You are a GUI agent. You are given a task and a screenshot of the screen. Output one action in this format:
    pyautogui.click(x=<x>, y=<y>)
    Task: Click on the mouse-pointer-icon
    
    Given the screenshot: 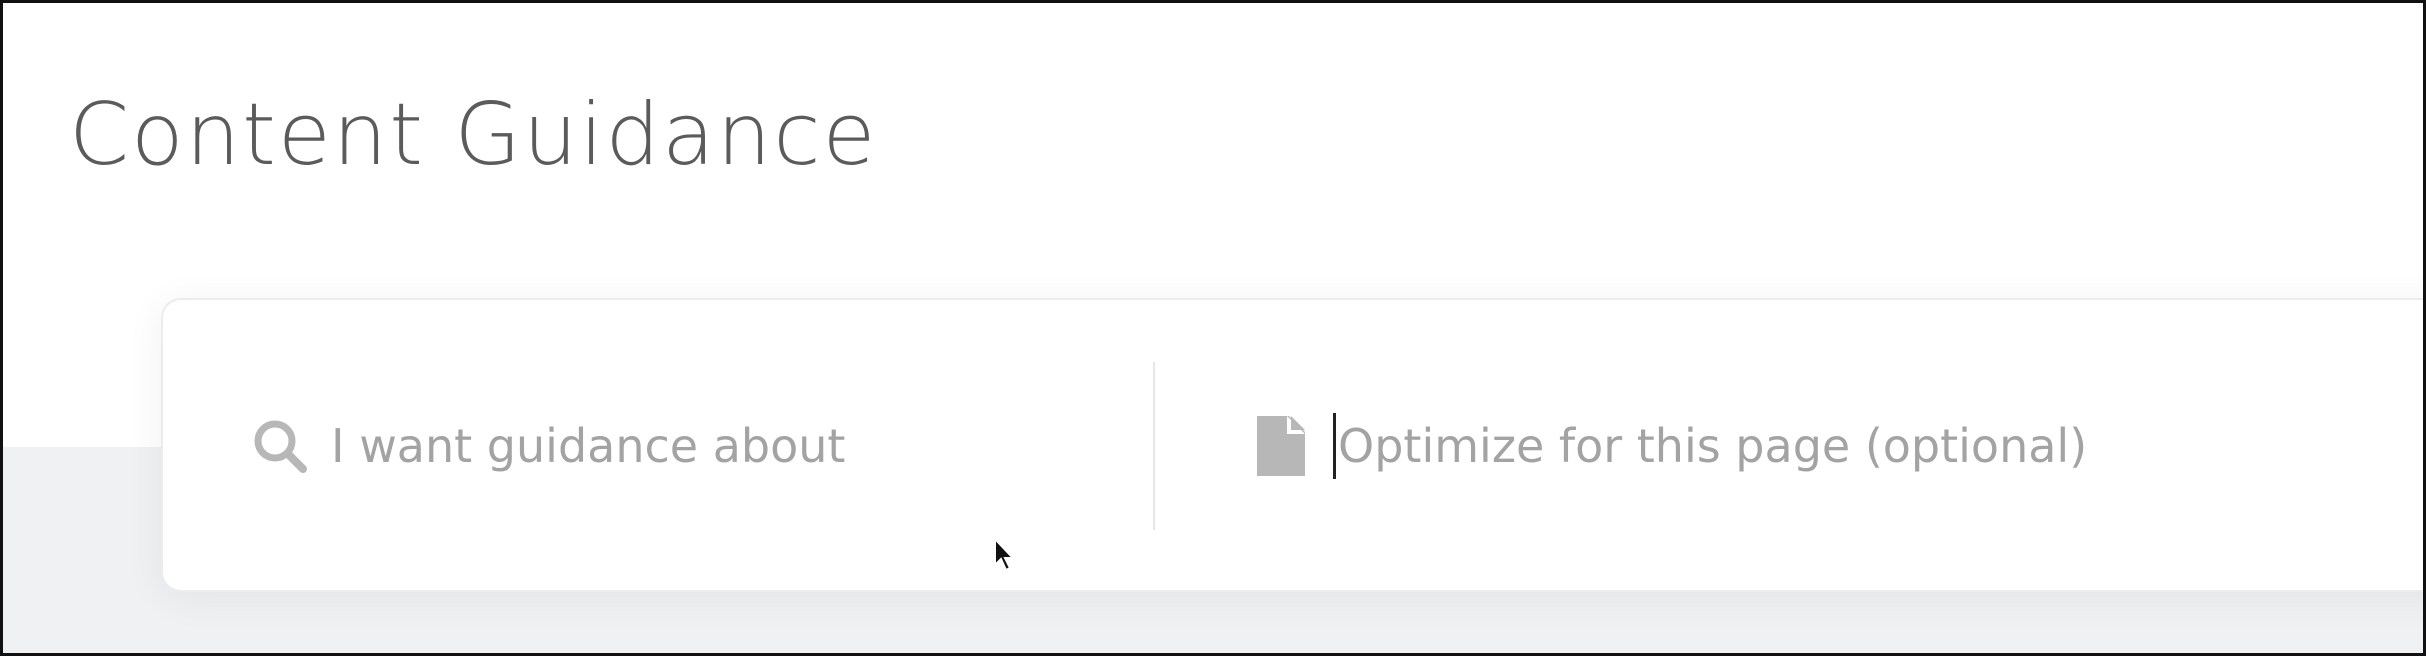 What is the action you would take?
    pyautogui.click(x=1005, y=554)
    